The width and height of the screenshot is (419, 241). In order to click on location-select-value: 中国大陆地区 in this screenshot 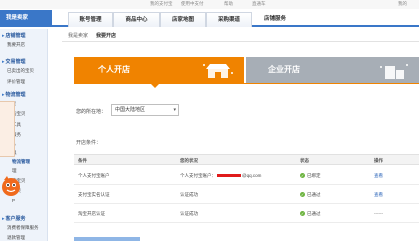, I will do `click(130, 110)`.